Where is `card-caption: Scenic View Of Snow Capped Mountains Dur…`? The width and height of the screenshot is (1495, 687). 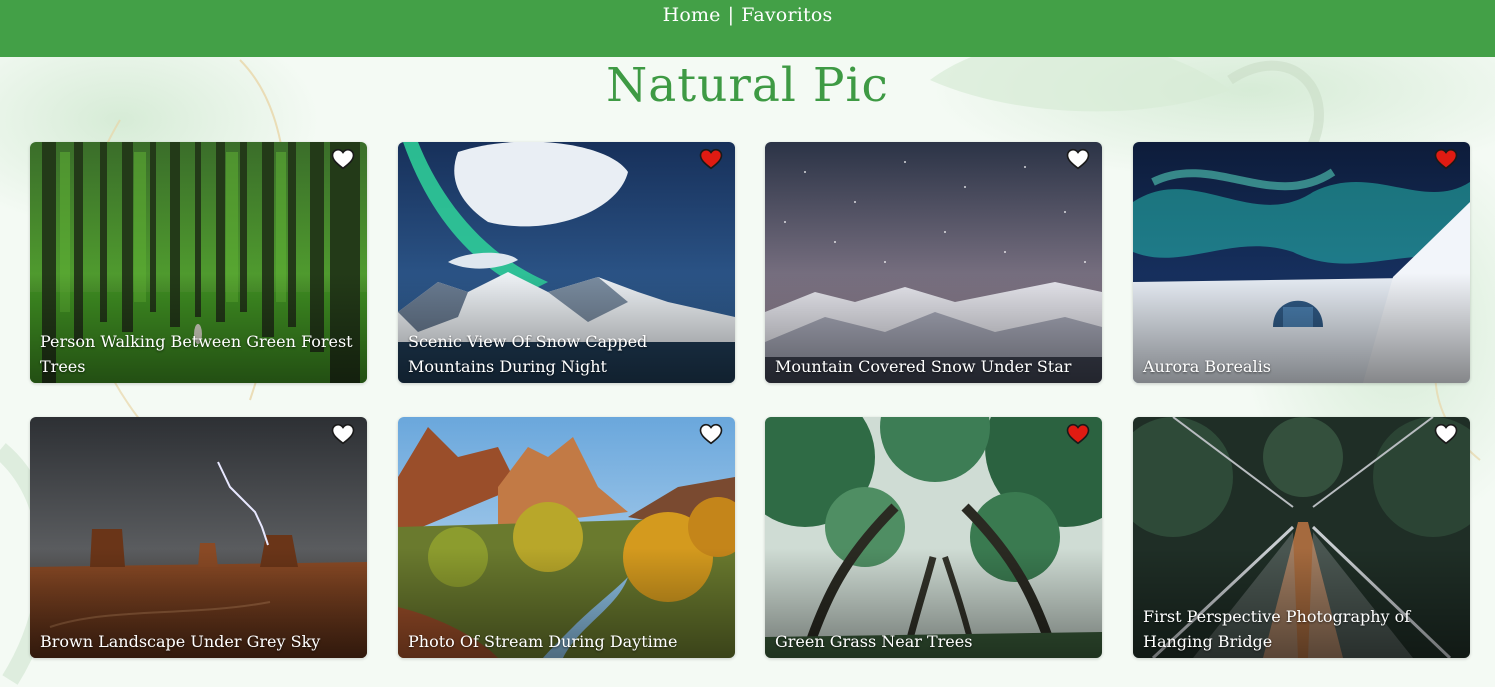
card-caption: Scenic View Of Snow Capped Mountains Dur… is located at coordinates (528, 354).